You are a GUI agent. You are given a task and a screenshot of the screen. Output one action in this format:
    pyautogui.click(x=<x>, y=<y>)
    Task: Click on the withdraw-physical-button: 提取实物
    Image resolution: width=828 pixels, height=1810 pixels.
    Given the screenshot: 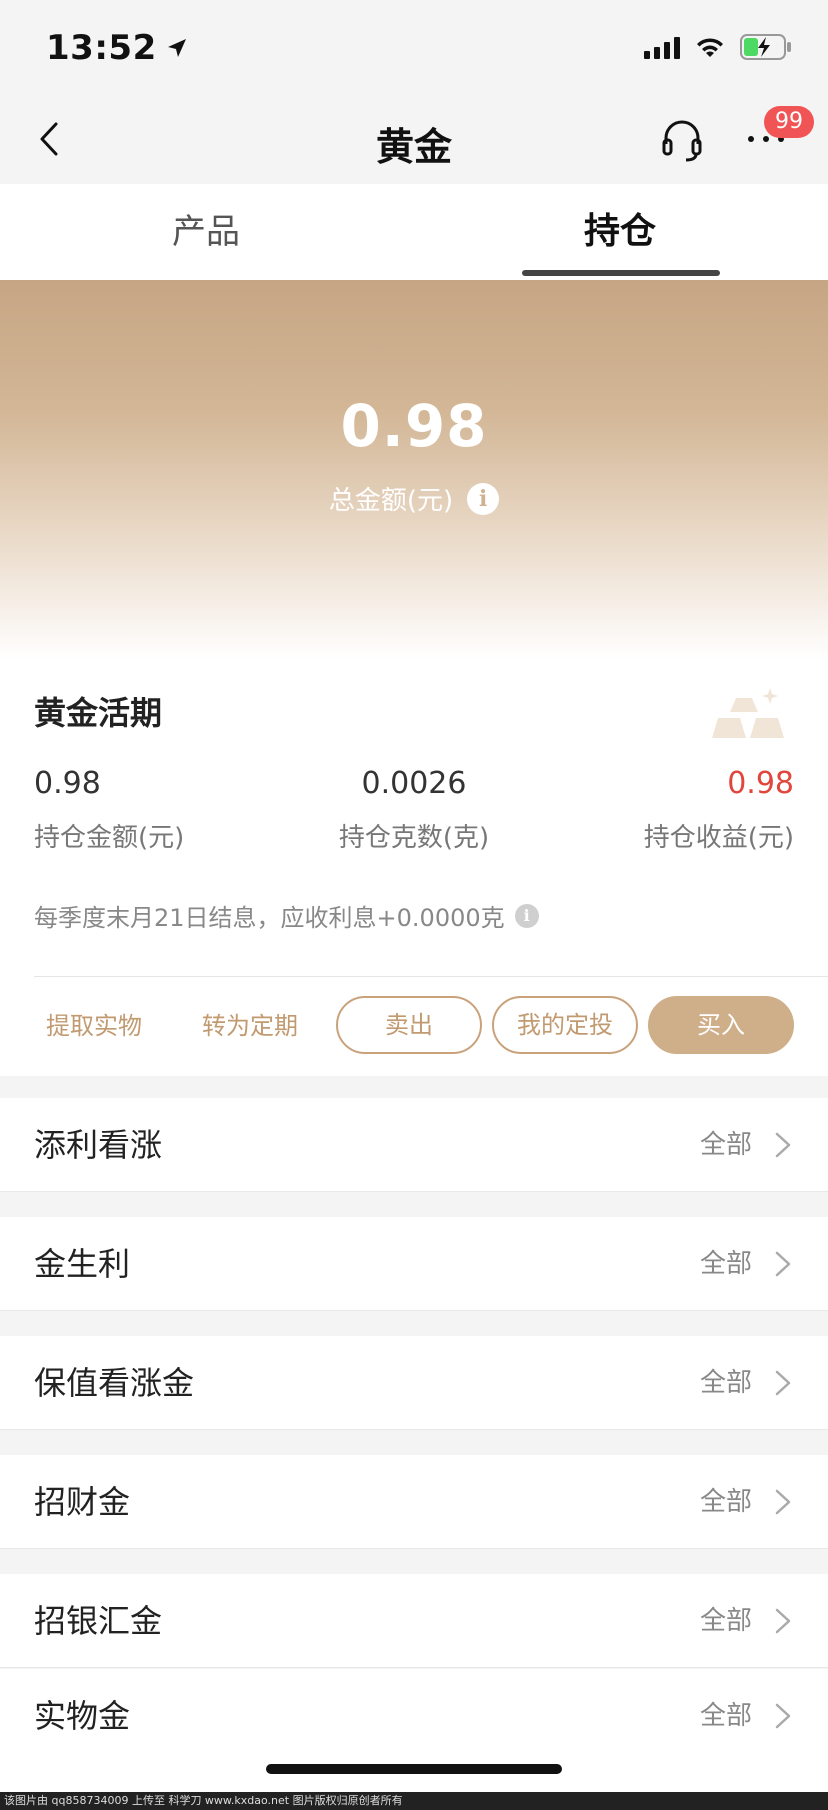 What is the action you would take?
    pyautogui.click(x=94, y=1026)
    